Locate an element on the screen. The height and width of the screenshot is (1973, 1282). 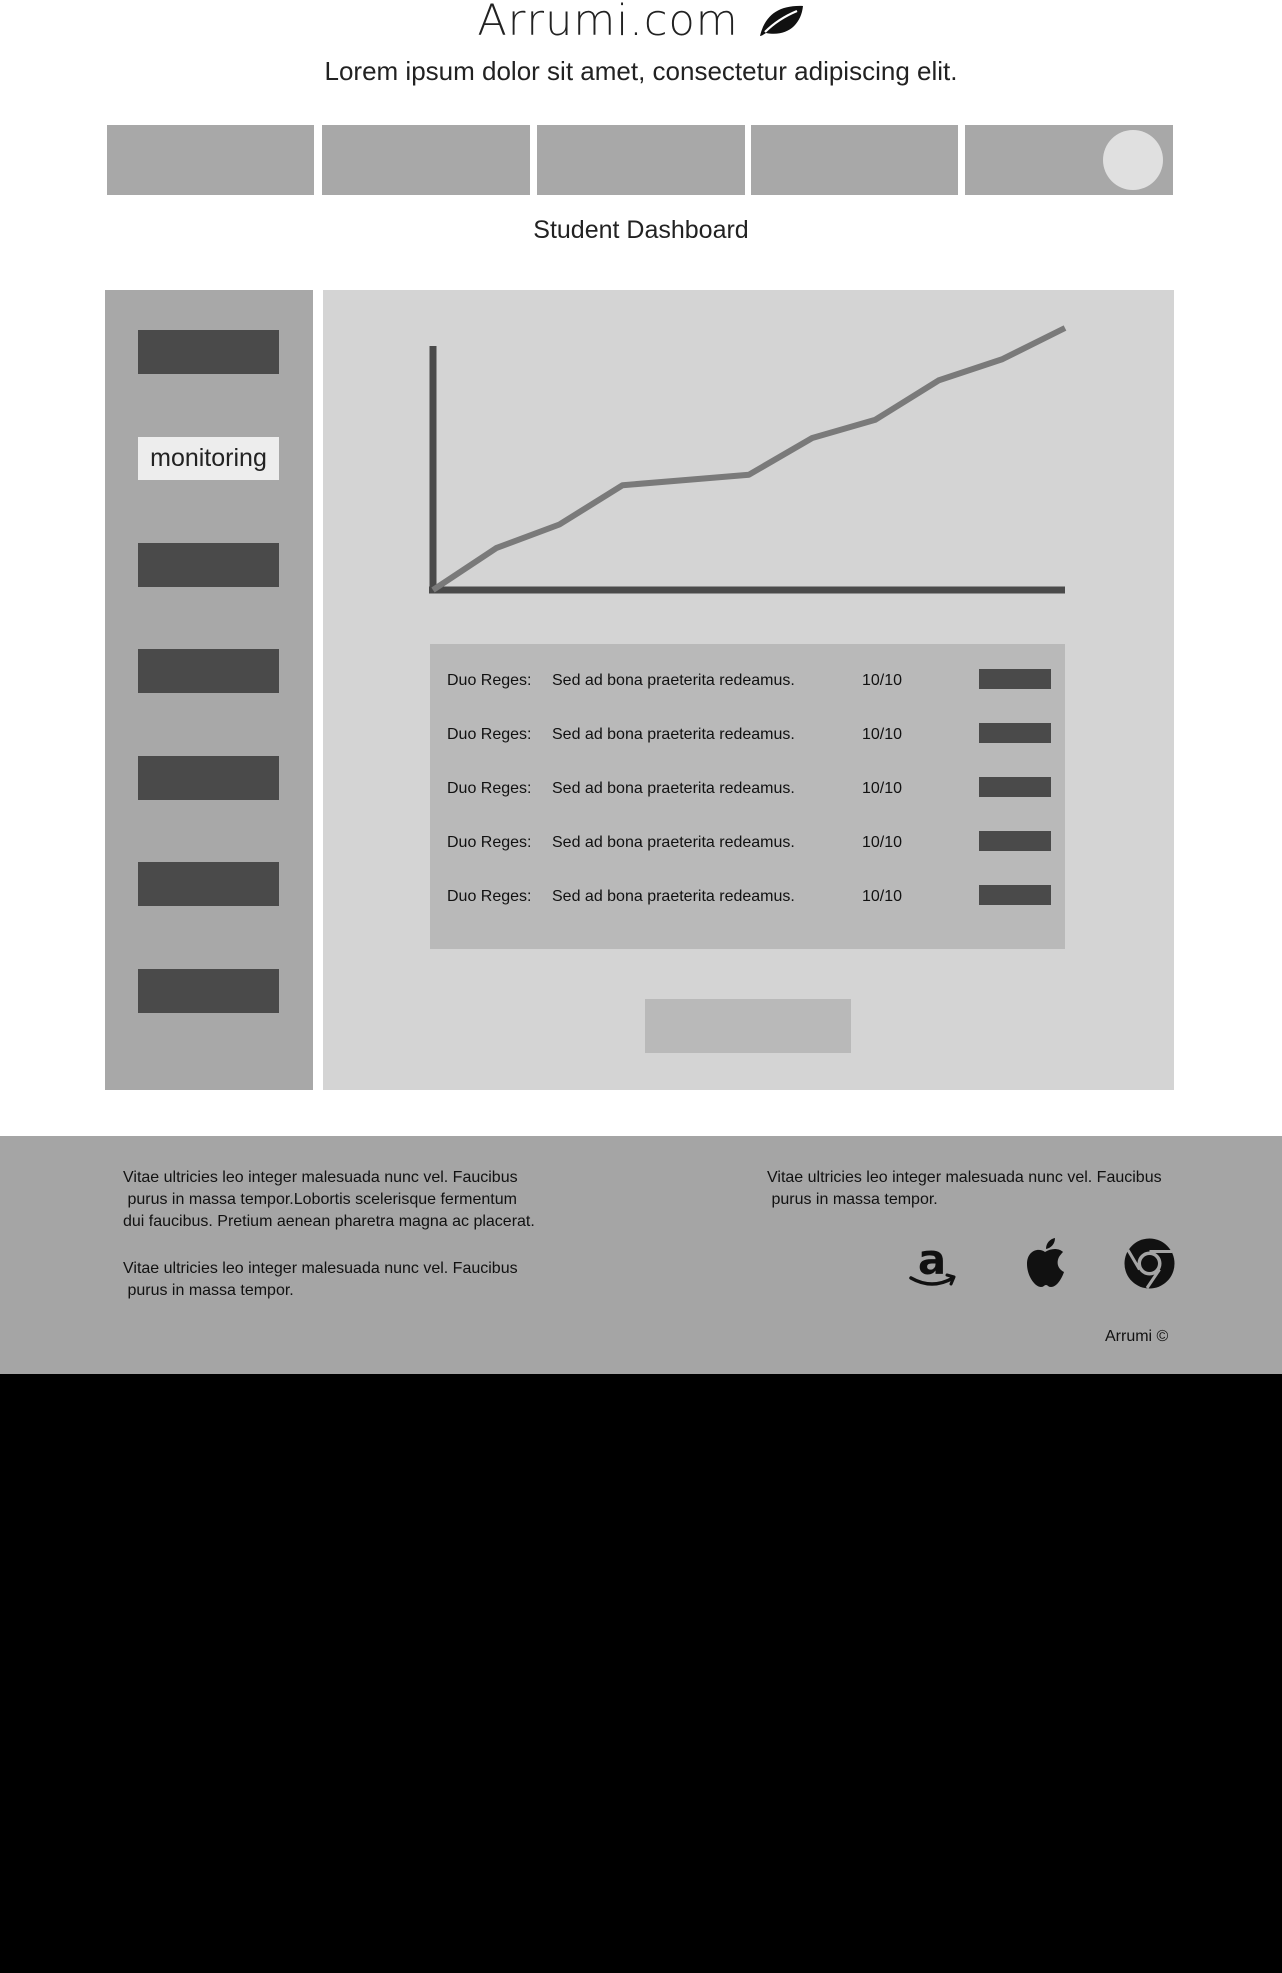
page-title: Student Dashboard is located at coordinates (641, 230).